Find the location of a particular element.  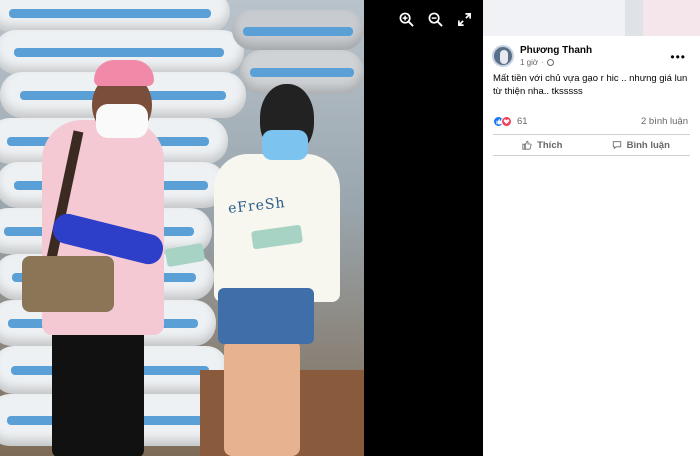

post-time: 1 giờ is located at coordinates (529, 62).